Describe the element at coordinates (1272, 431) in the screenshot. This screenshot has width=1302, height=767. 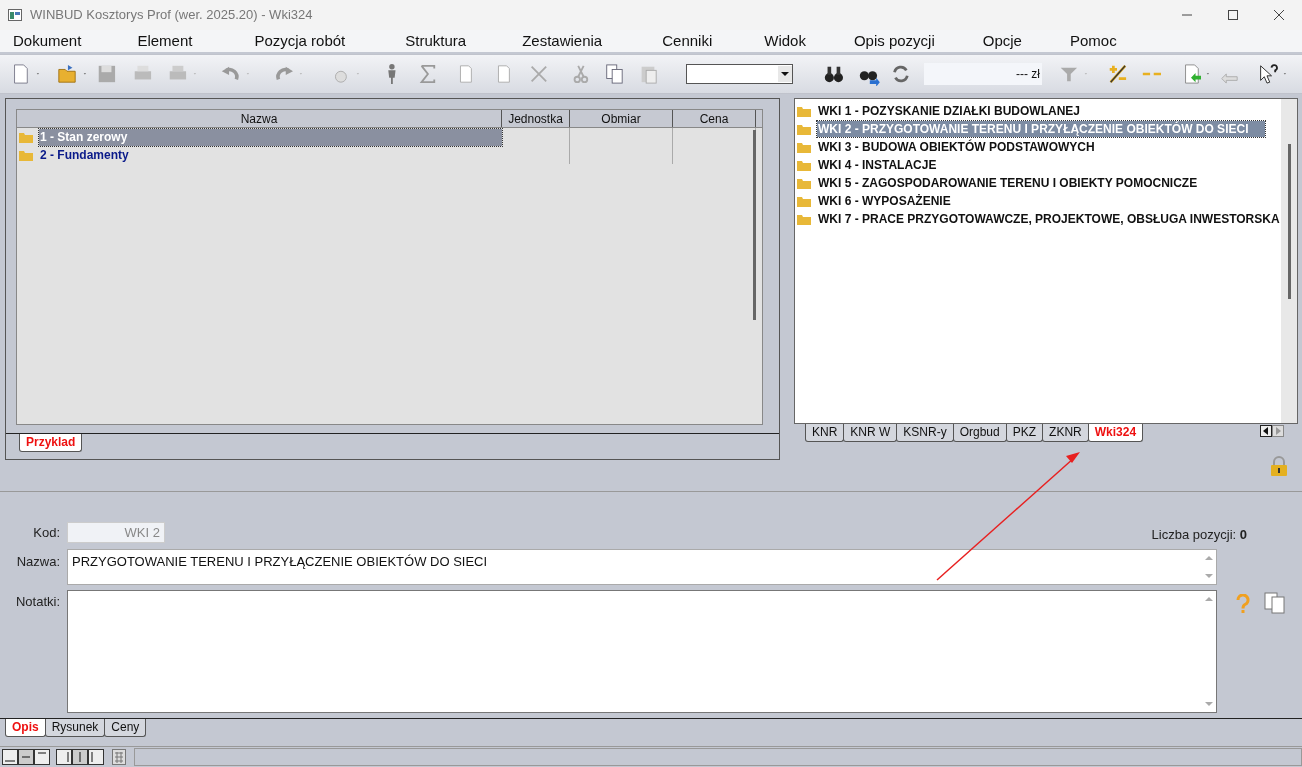
I see `tab-scroll-arrows-icon` at that location.